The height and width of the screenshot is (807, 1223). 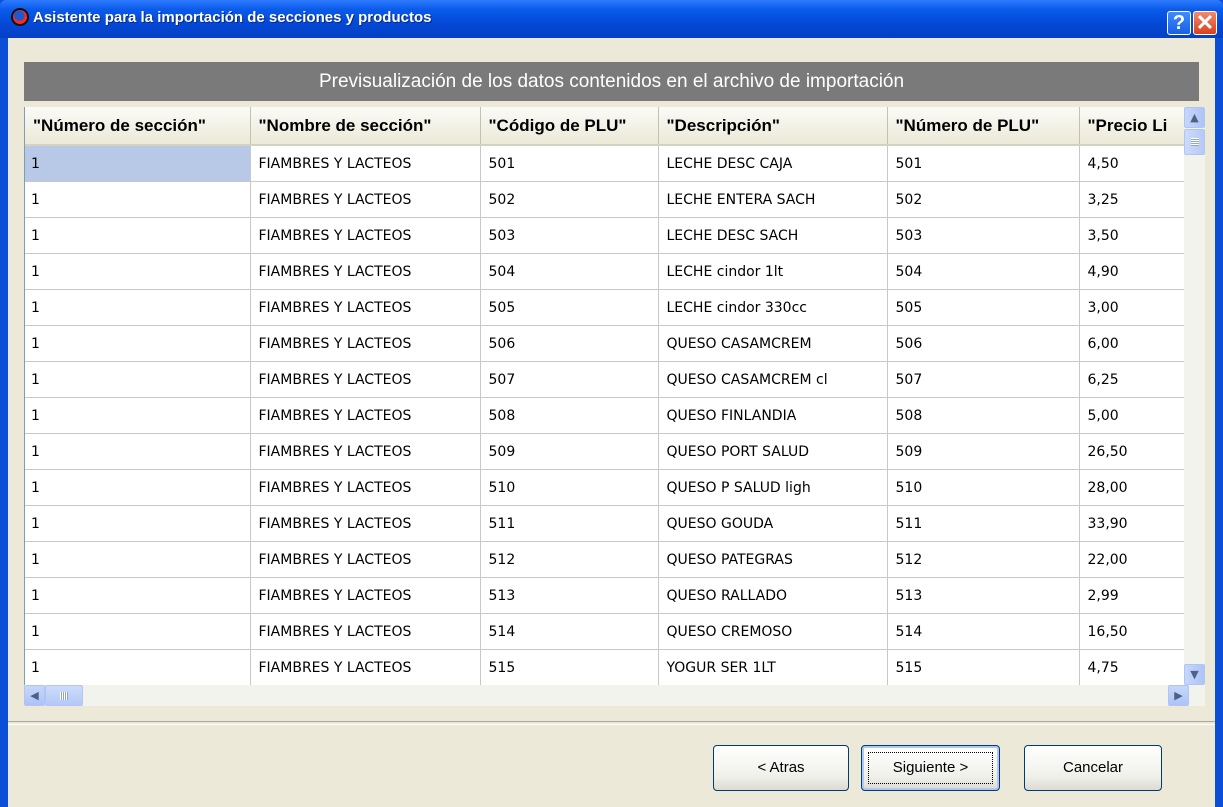 I want to click on column-header: "Código de PLU", so click(x=569, y=126).